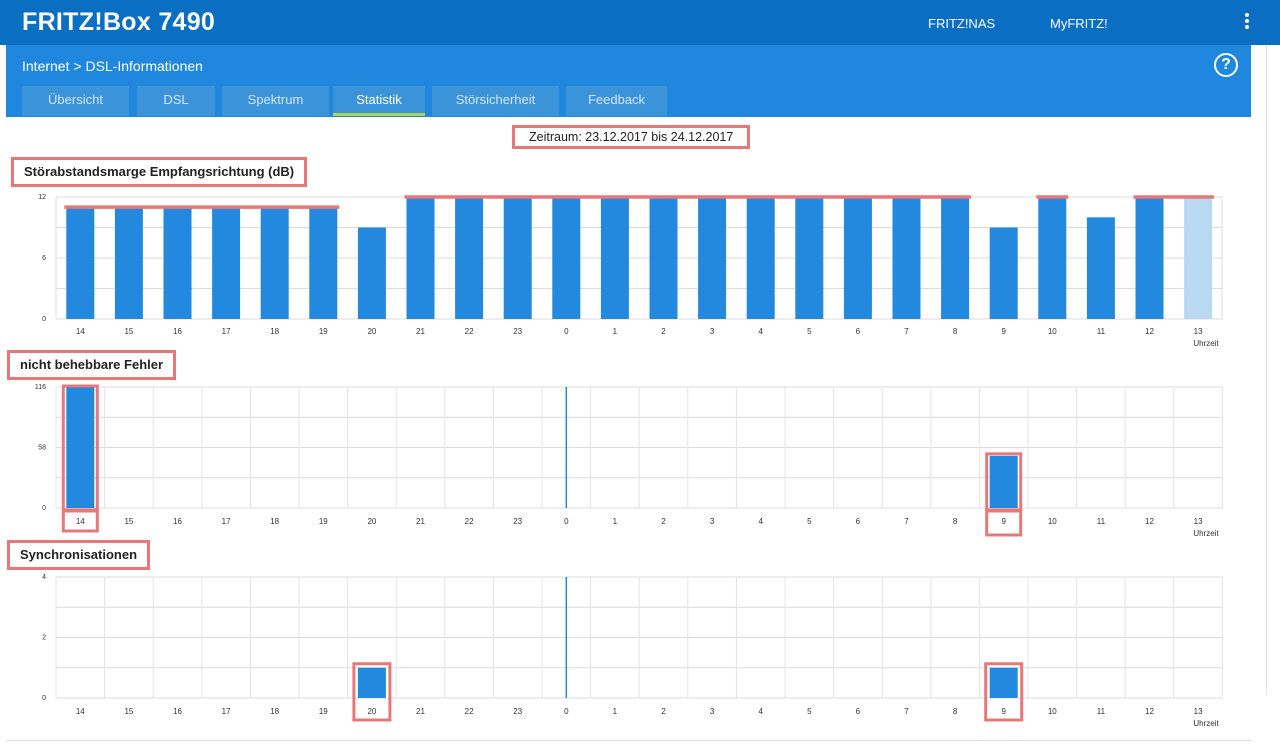  Describe the element at coordinates (40, 387) in the screenshot. I see `y-tick-label: 116` at that location.